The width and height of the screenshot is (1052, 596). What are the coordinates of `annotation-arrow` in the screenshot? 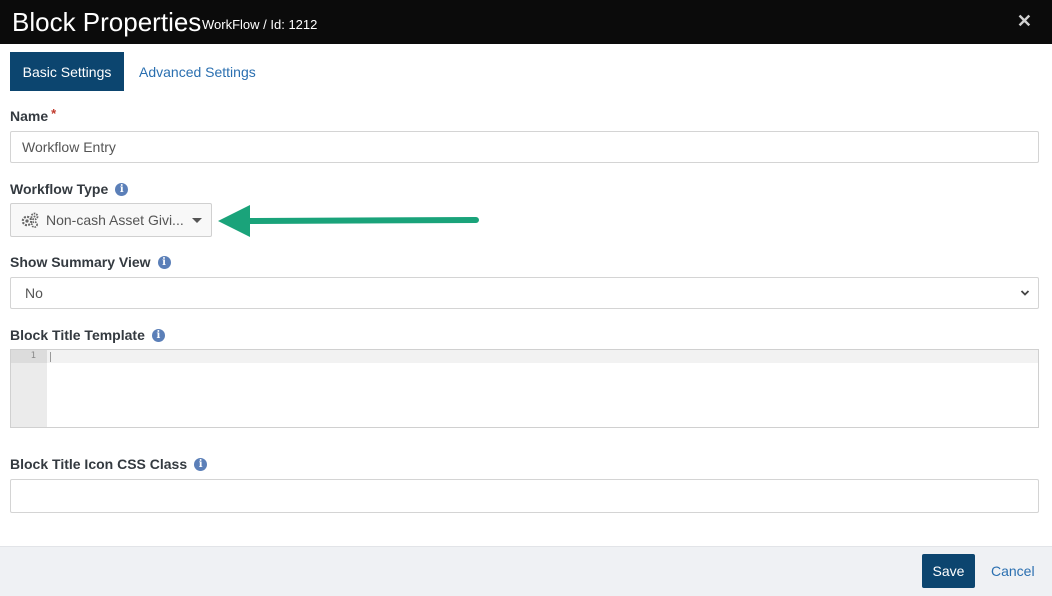 It's located at (348, 221).